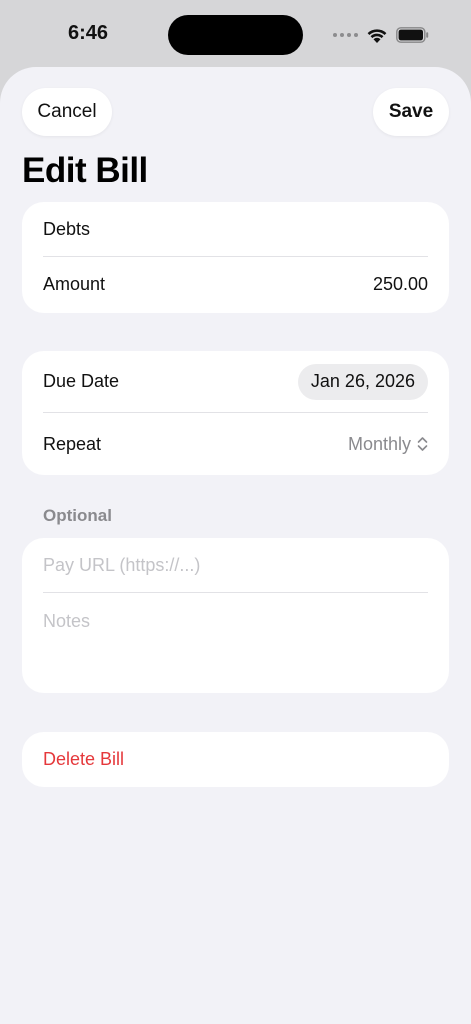 The image size is (471, 1024). I want to click on pay-url-input: Pay URL (https://...), so click(235, 565).